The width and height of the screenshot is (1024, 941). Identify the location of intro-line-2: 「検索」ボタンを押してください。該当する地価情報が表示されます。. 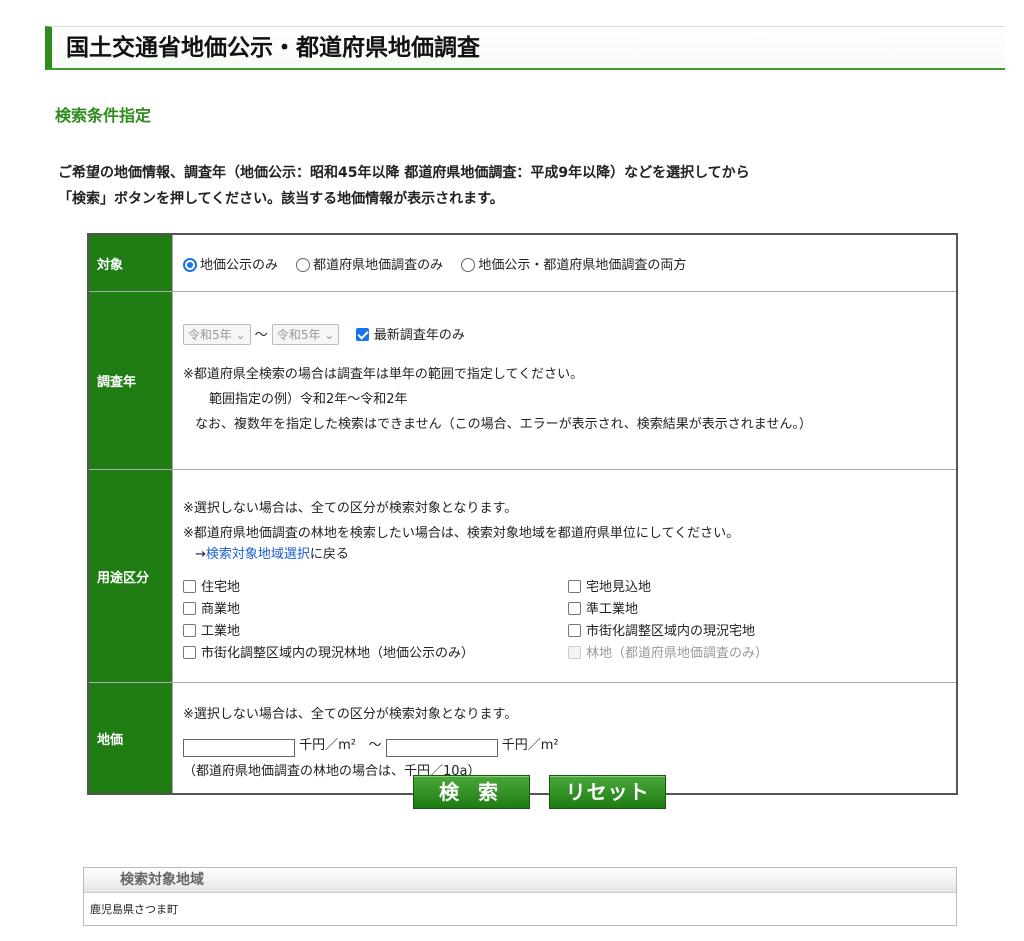
(281, 199).